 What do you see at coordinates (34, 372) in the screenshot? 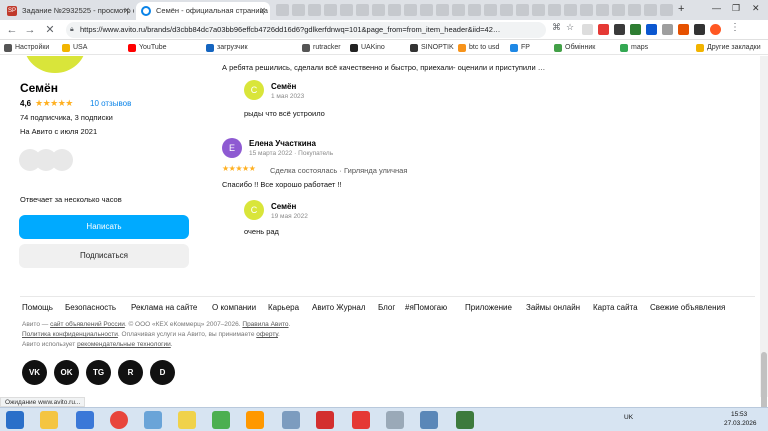
I see `vk-icon: VK` at bounding box center [34, 372].